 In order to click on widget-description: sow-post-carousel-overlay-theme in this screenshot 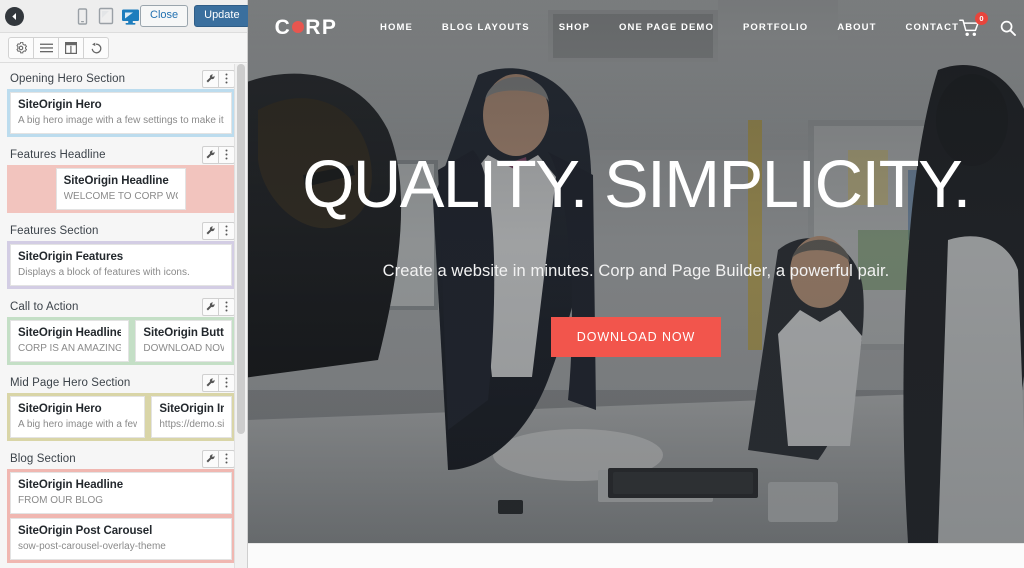, I will do `click(92, 546)`.